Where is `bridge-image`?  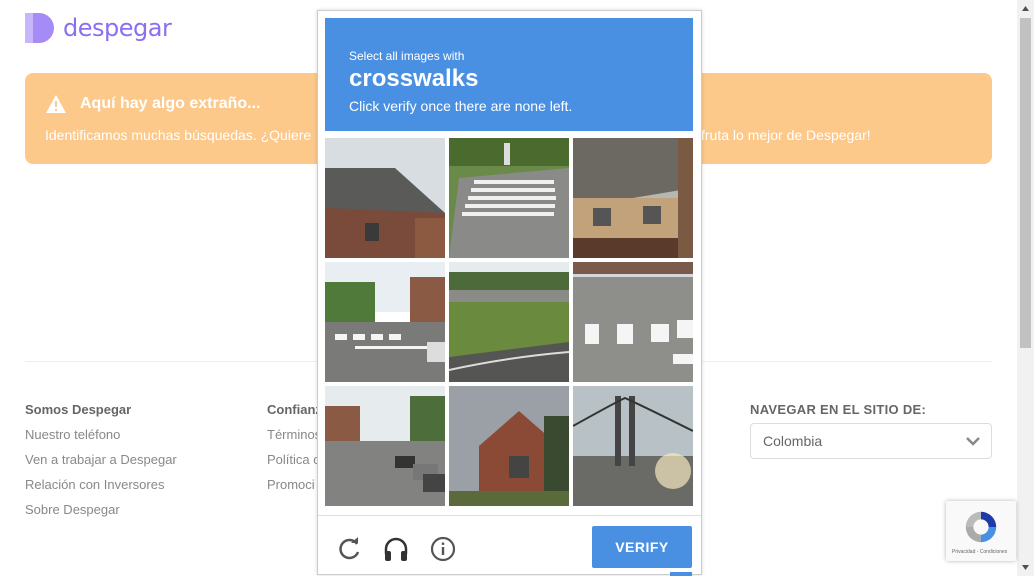
bridge-image is located at coordinates (633, 446).